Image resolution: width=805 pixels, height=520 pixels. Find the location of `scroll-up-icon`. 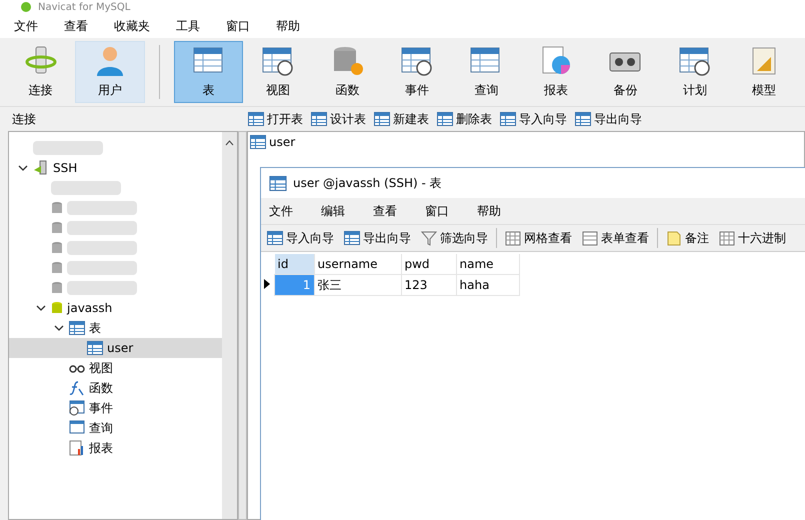

scroll-up-icon is located at coordinates (229, 143).